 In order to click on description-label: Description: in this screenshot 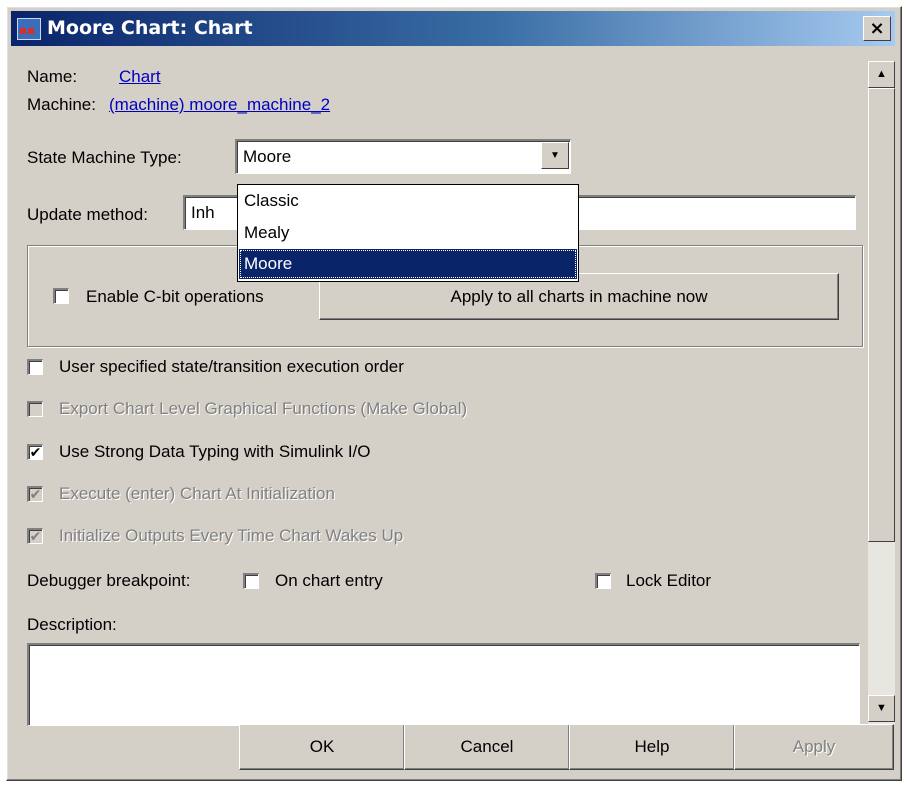, I will do `click(72, 624)`.